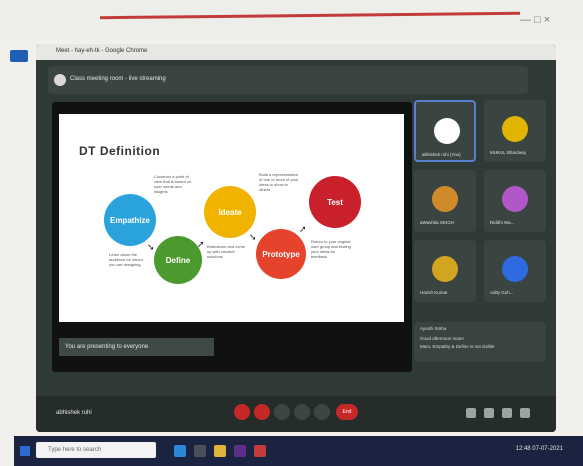  I want to click on camera-button, so click(262, 412).